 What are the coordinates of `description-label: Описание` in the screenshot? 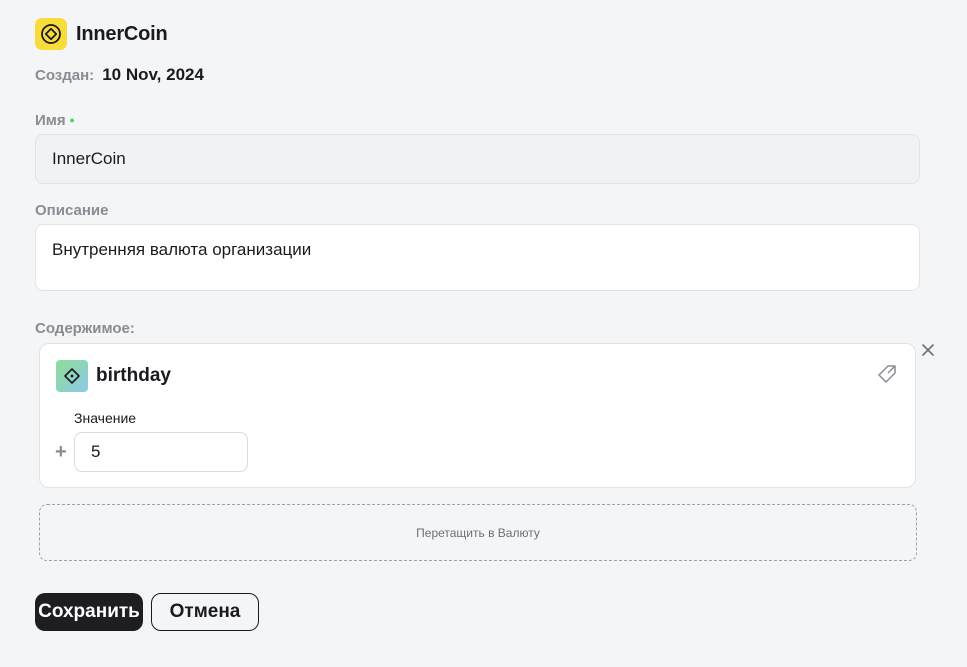 It's located at (72, 210).